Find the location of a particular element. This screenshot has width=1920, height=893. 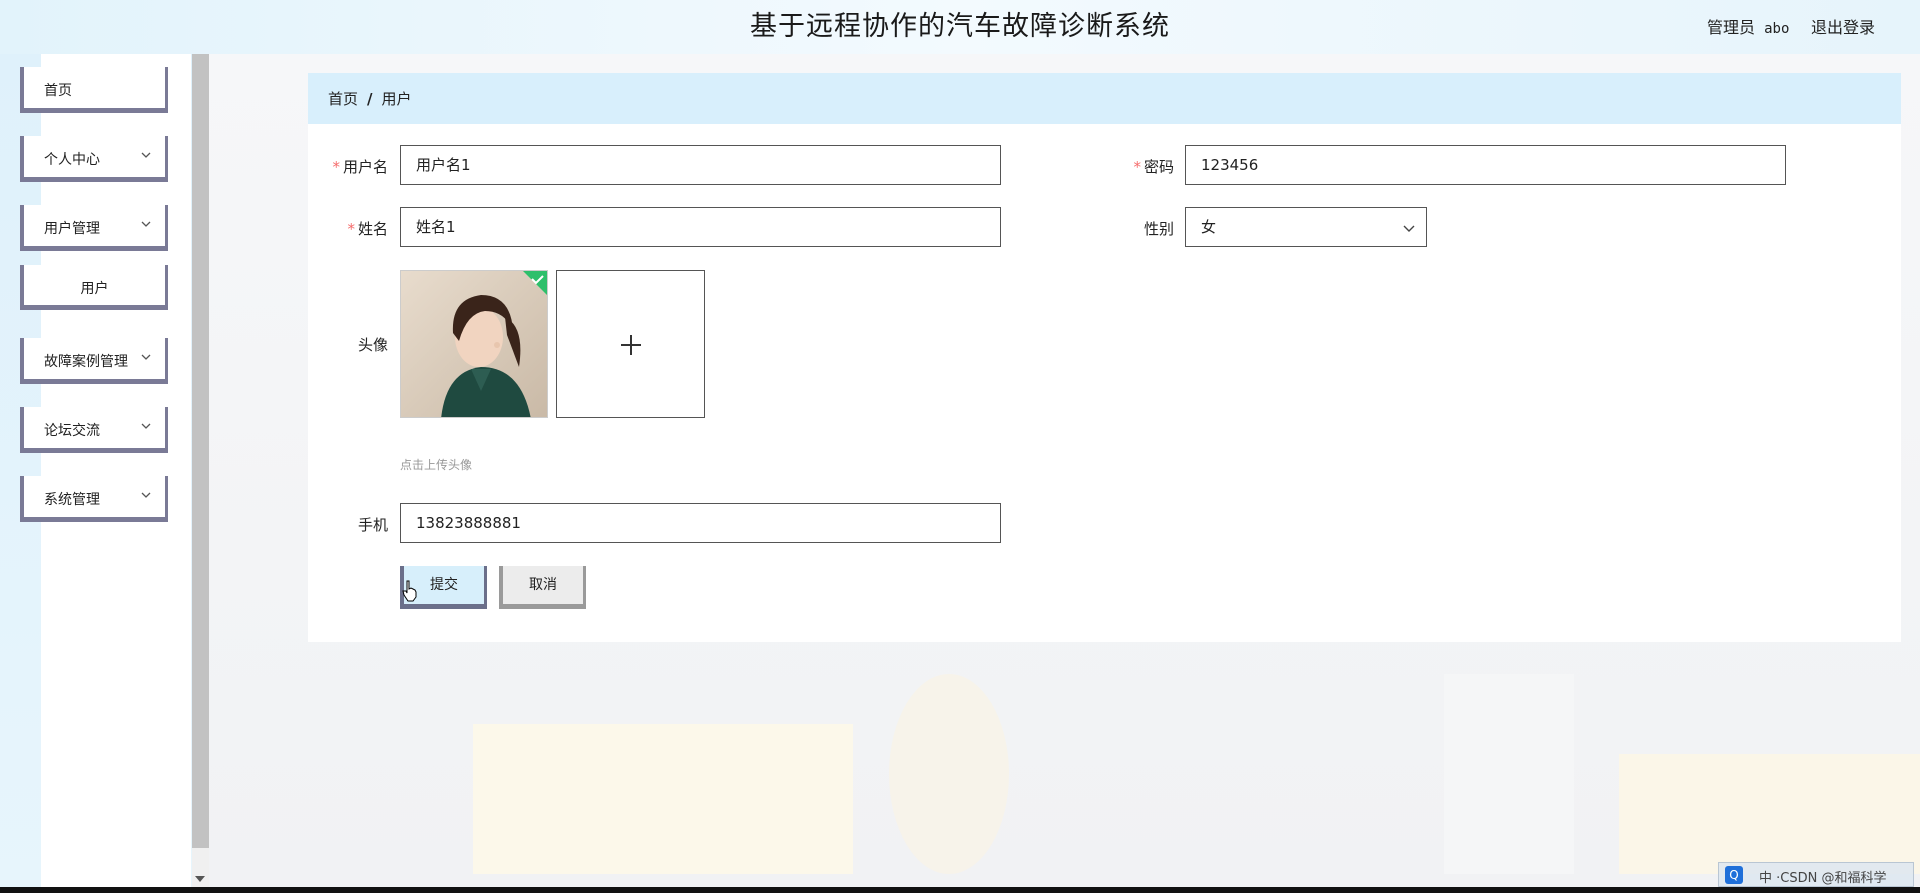

sidebar-item-label: 论坛交流 is located at coordinates (72, 431).